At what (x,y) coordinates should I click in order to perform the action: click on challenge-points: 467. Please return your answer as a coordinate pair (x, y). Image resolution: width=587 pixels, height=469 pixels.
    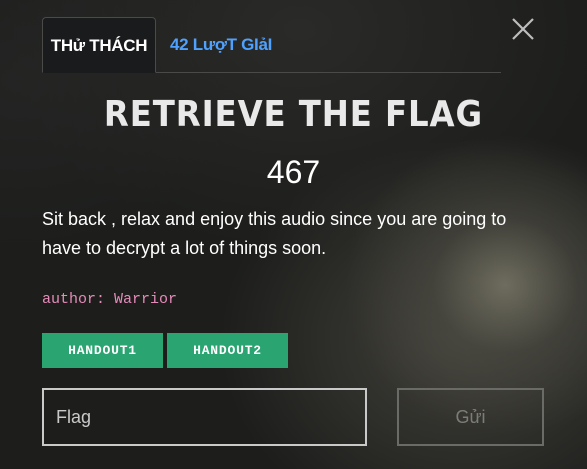
    Looking at the image, I should click on (293, 172).